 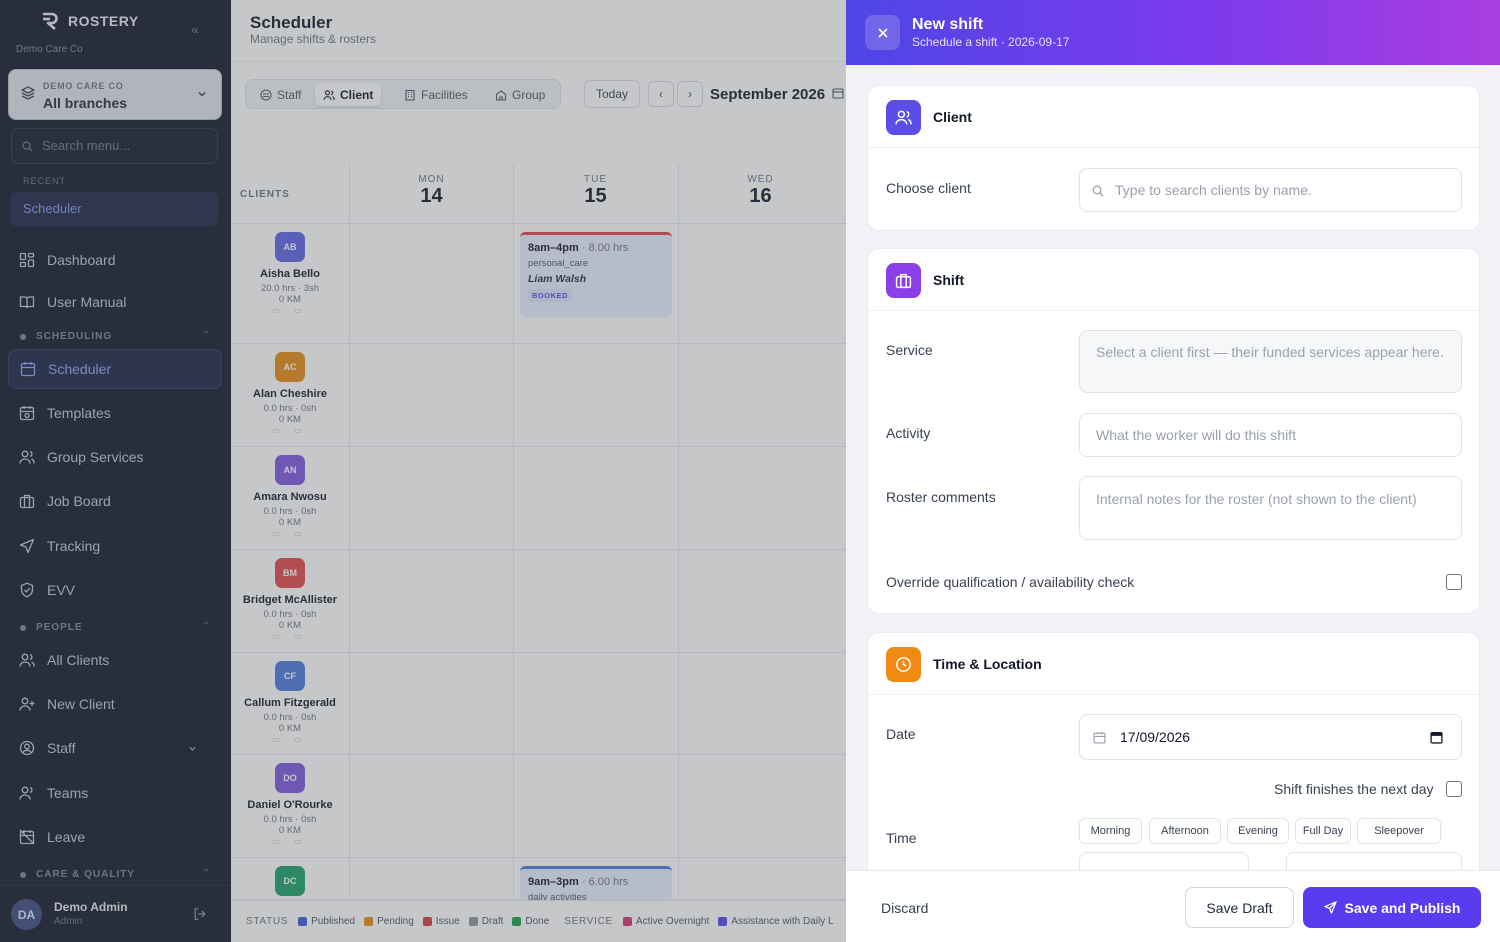 I want to click on drawer-title: New shift, so click(x=948, y=24).